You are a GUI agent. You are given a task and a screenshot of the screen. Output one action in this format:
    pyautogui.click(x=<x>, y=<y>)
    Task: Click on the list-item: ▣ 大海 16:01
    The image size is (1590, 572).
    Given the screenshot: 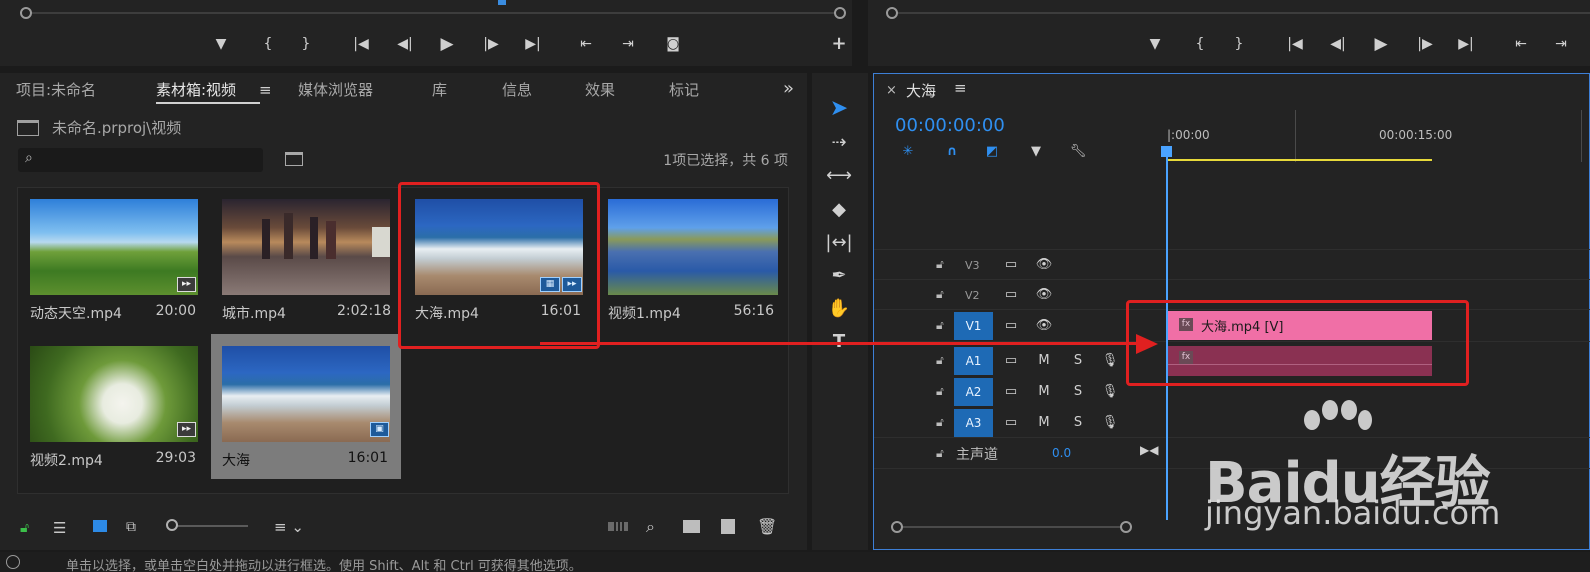 What is the action you would take?
    pyautogui.click(x=308, y=411)
    